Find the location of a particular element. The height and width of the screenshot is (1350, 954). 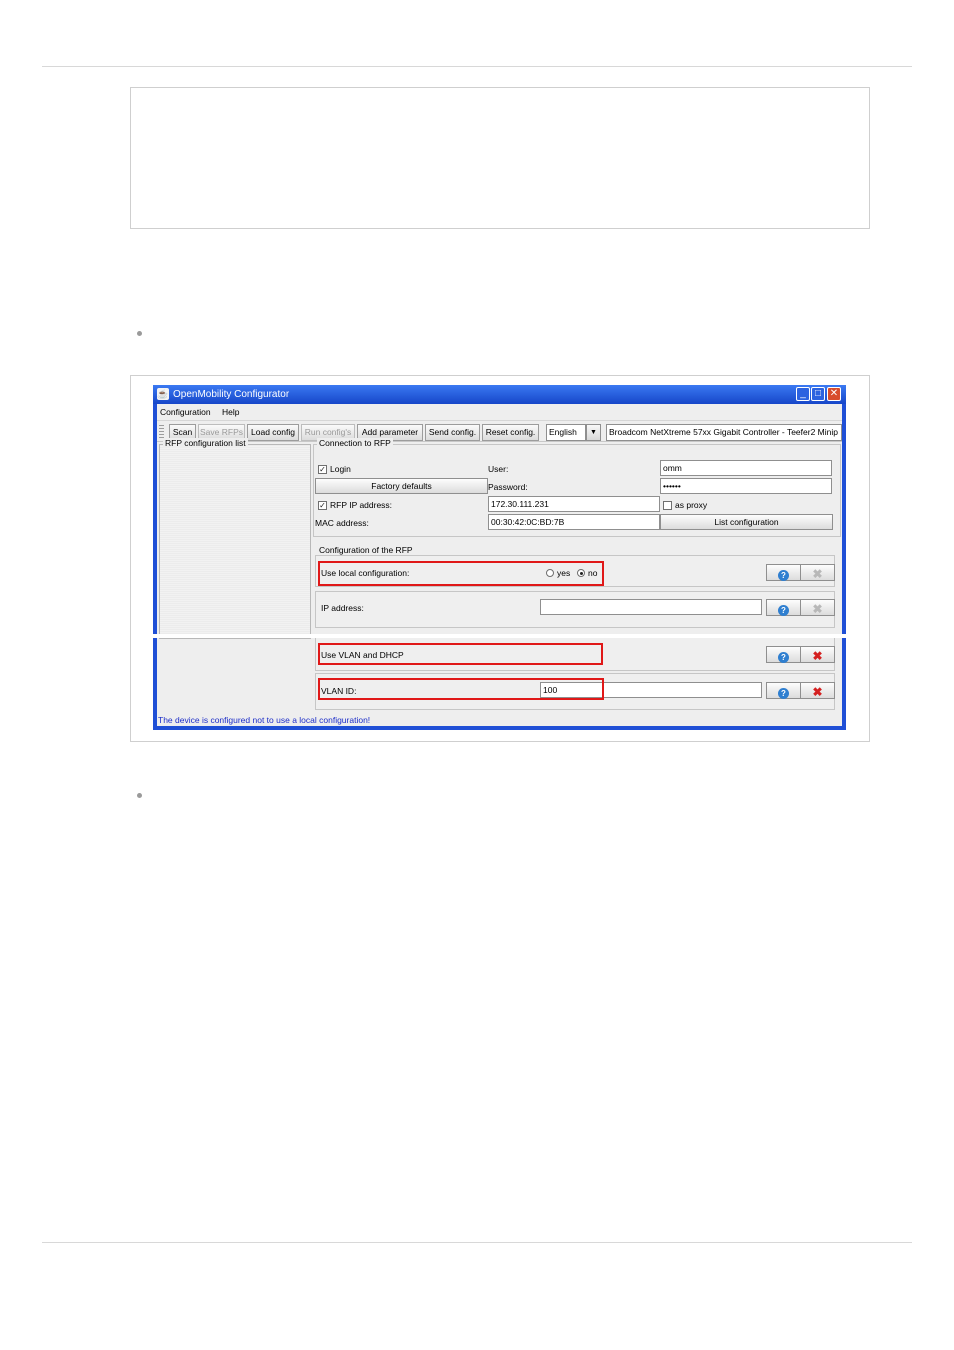

rfp-ip-label: RFP IP address: is located at coordinates (361, 505).